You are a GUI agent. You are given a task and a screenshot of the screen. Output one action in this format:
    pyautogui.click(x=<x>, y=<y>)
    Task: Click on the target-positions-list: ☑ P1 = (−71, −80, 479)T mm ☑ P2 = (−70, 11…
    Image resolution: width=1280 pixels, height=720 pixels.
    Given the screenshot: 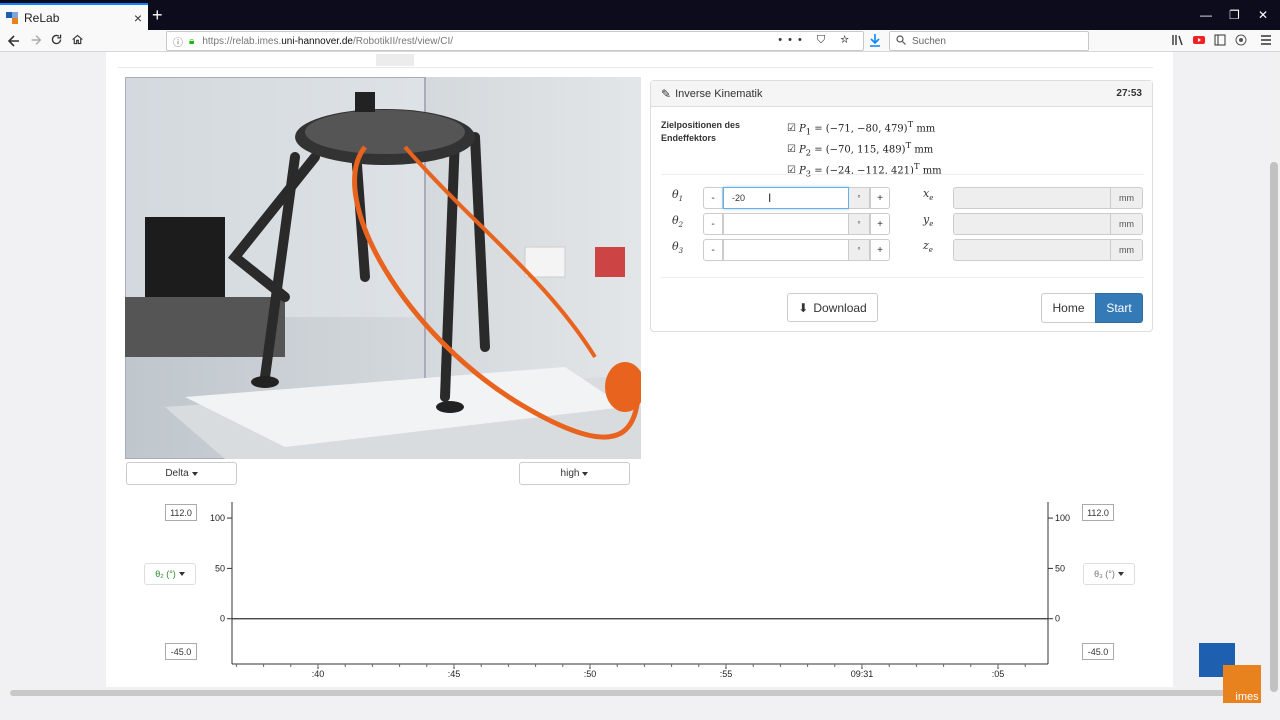 What is the action you would take?
    pyautogui.click(x=864, y=149)
    